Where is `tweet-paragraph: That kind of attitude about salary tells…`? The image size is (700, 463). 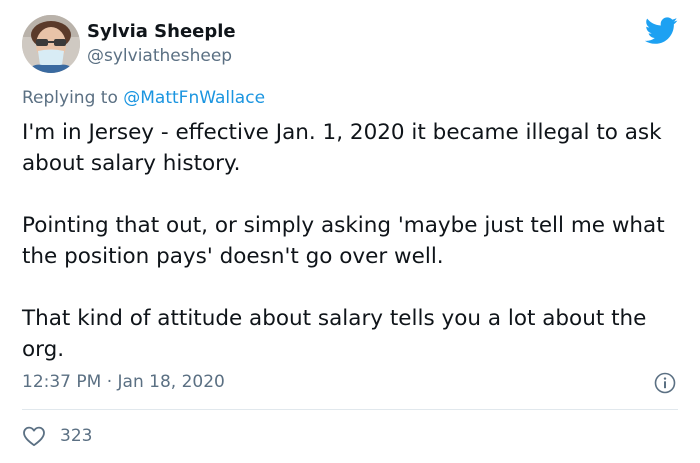
tweet-paragraph: That kind of attitude about salary tells… is located at coordinates (334, 334).